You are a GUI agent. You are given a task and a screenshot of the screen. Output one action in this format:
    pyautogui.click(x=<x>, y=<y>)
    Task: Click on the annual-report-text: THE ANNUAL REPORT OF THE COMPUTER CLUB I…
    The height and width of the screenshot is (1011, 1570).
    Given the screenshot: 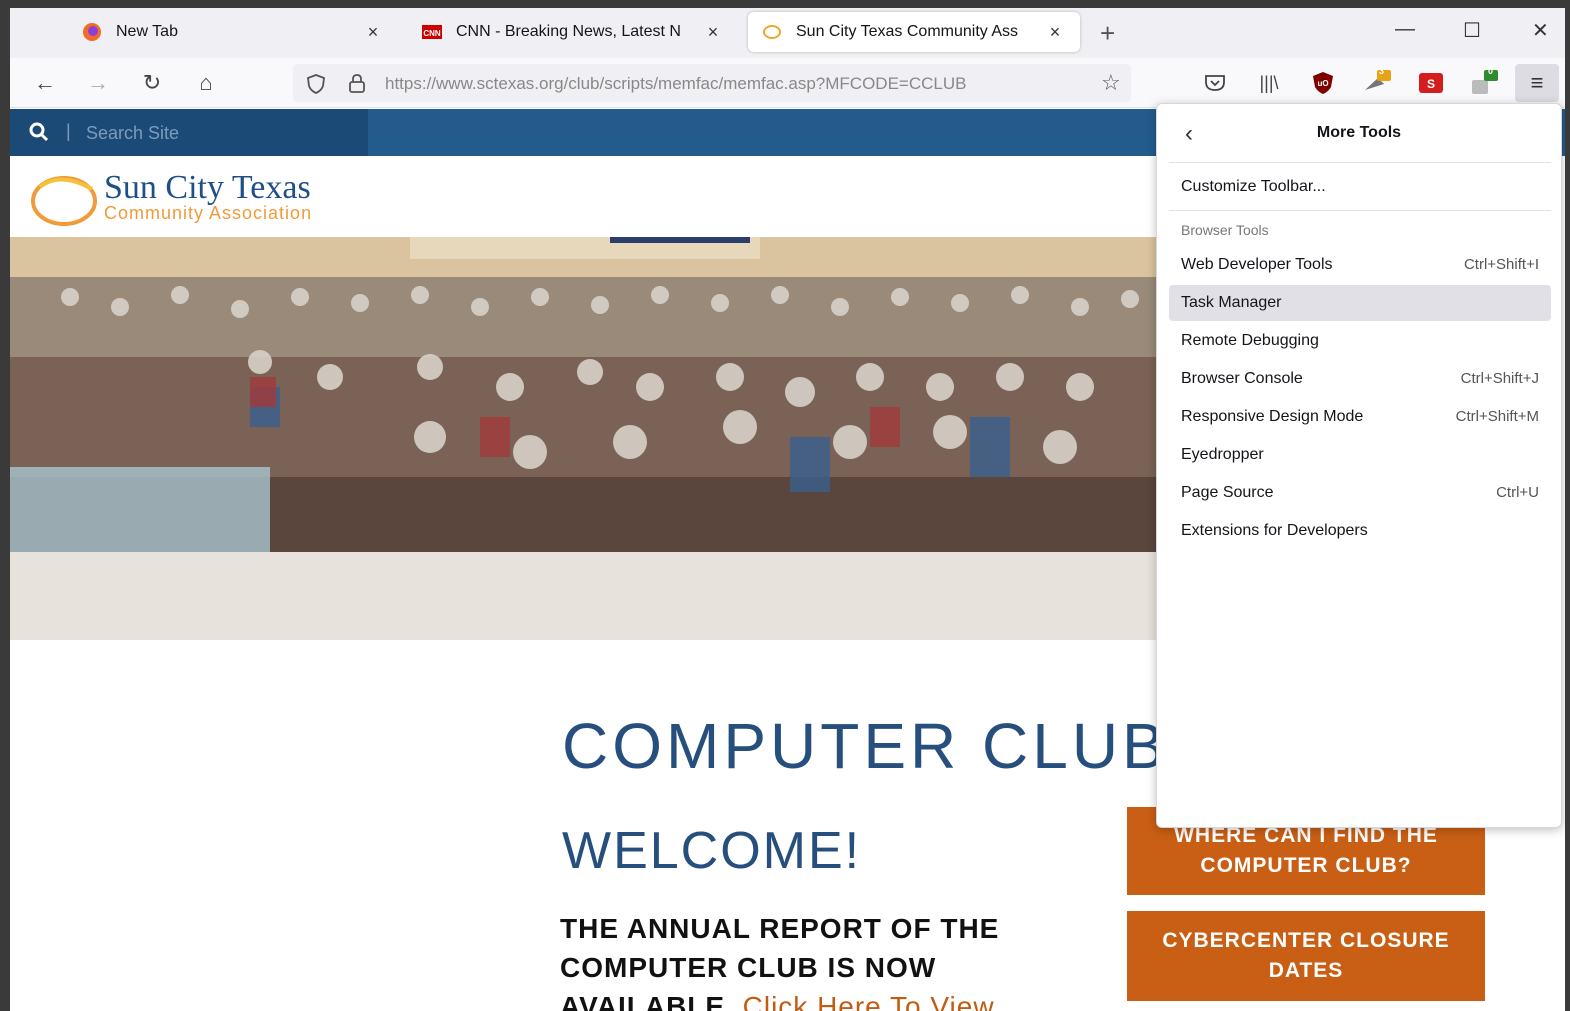 What is the action you would take?
    pyautogui.click(x=800, y=960)
    